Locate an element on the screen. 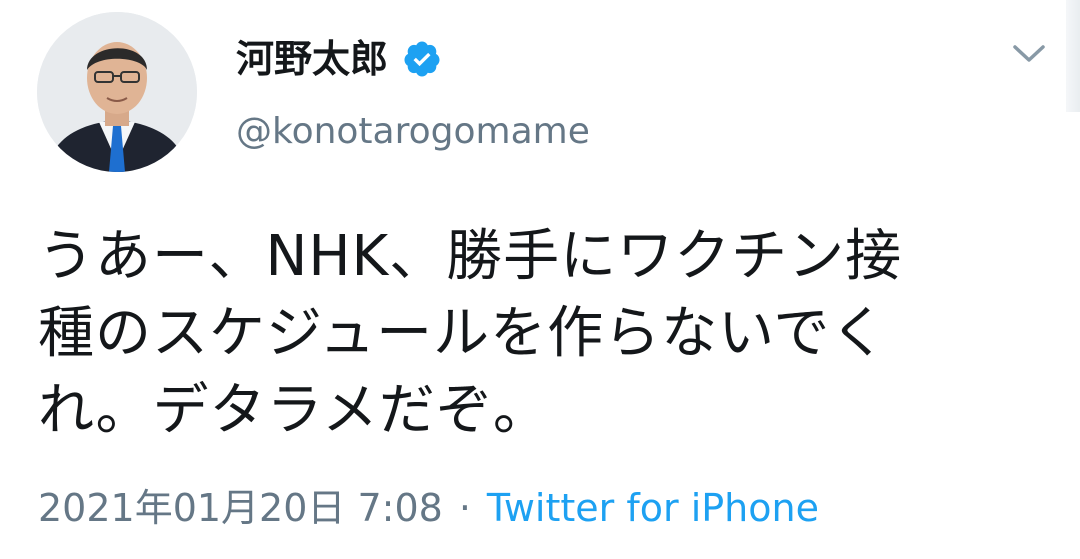  avatar is located at coordinates (117, 92).